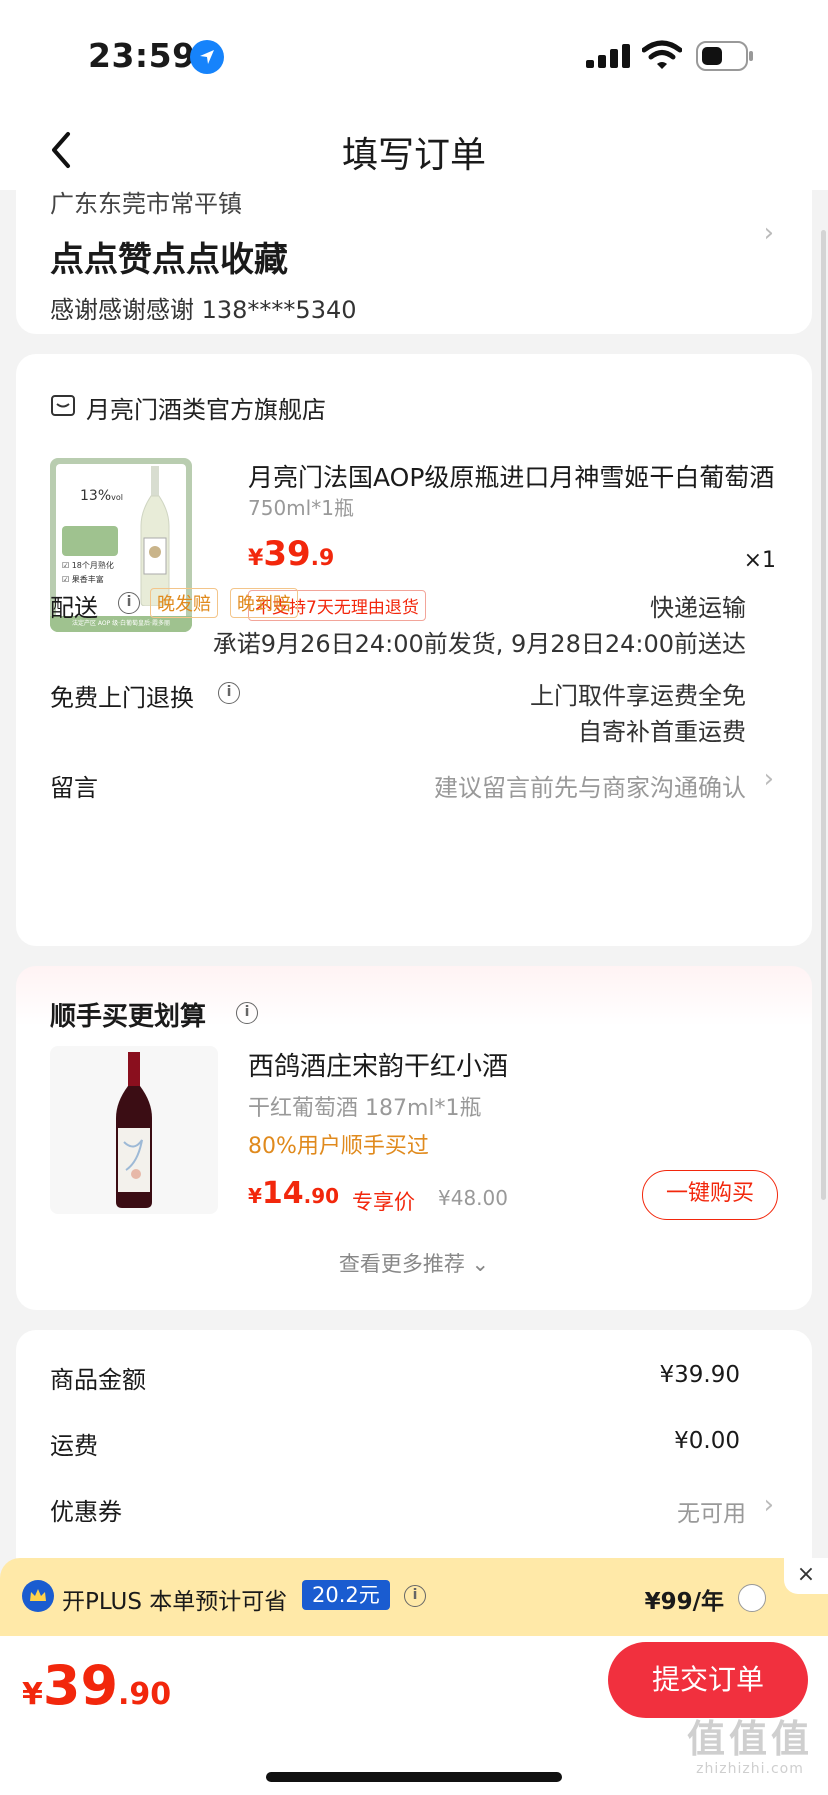 Image resolution: width=828 pixels, height=1795 pixels. Describe the element at coordinates (699, 1375) in the screenshot. I see `goods-amount-value: ¥39.90` at that location.